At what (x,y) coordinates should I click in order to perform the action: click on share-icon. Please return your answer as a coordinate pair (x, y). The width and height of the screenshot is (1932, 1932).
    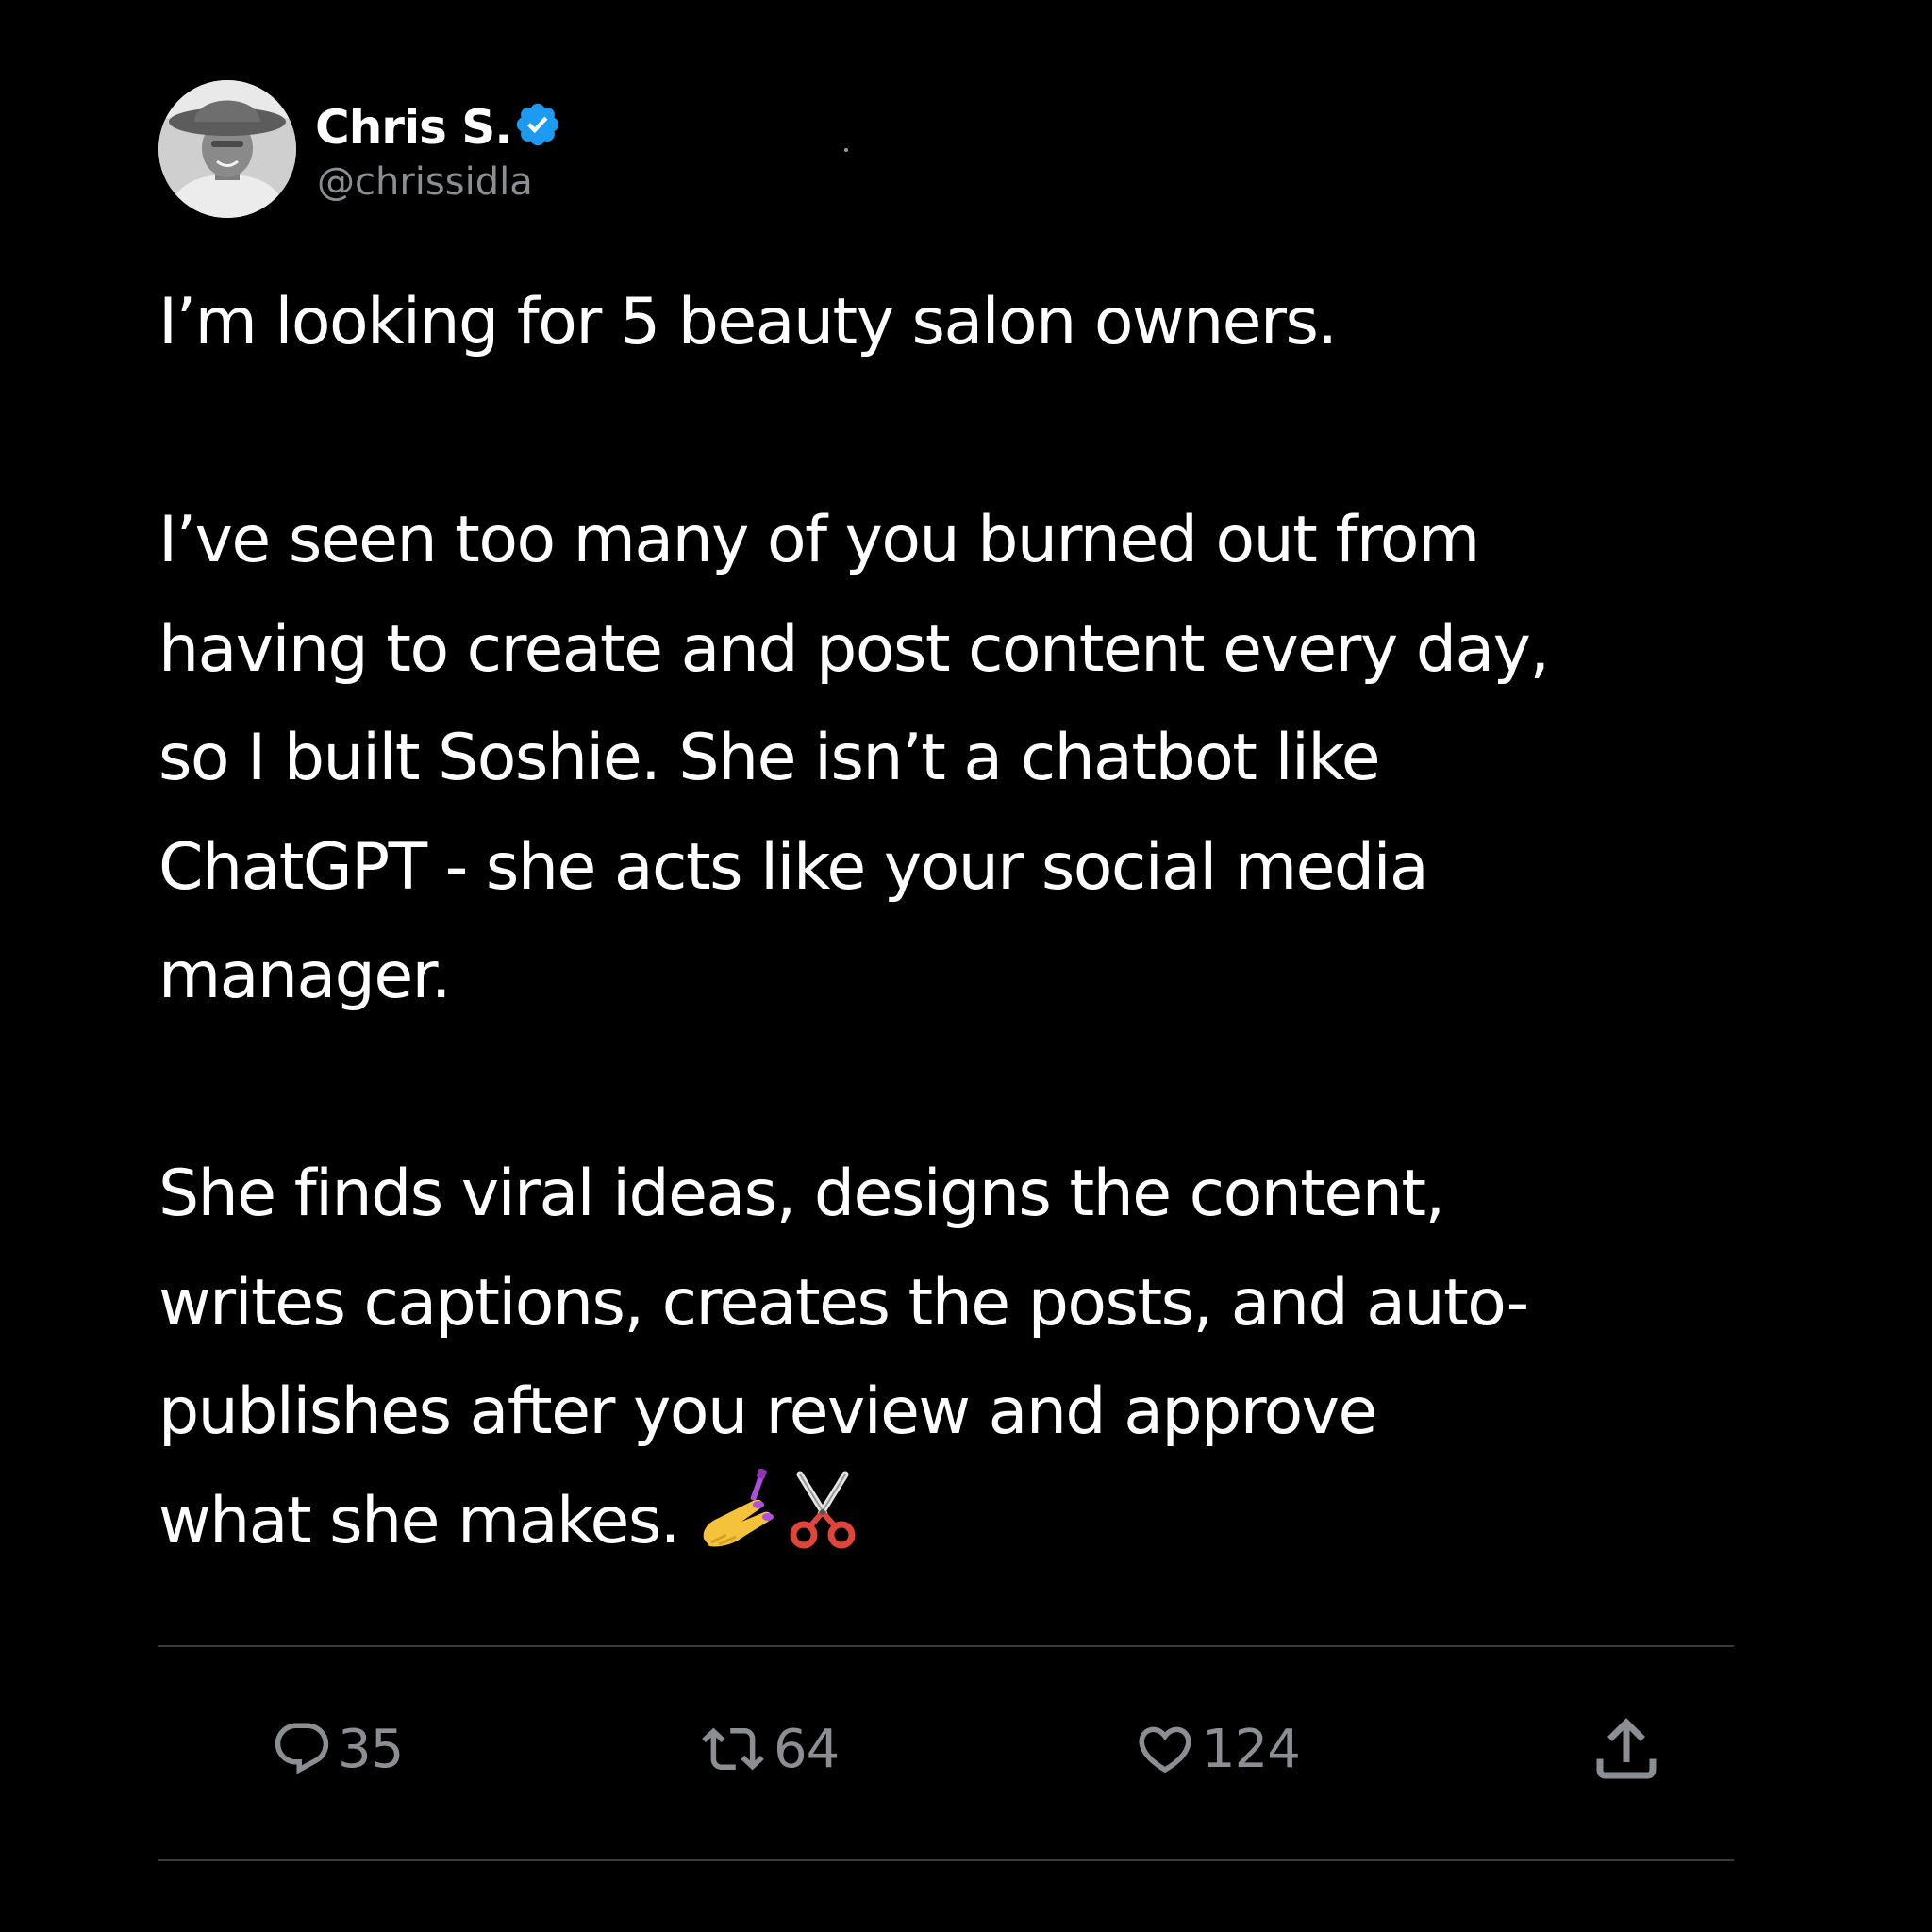
    Looking at the image, I should click on (1626, 1748).